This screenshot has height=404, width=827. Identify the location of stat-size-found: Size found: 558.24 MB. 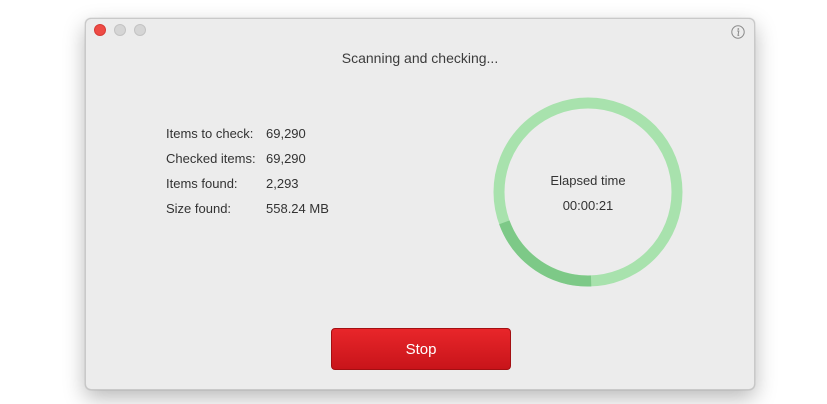
(247, 212).